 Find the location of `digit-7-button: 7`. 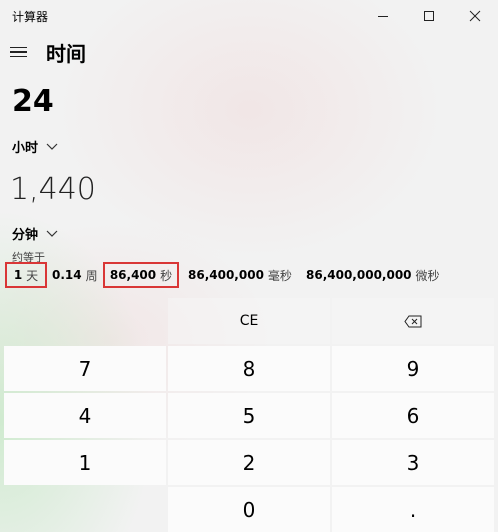

digit-7-button: 7 is located at coordinates (85, 368).